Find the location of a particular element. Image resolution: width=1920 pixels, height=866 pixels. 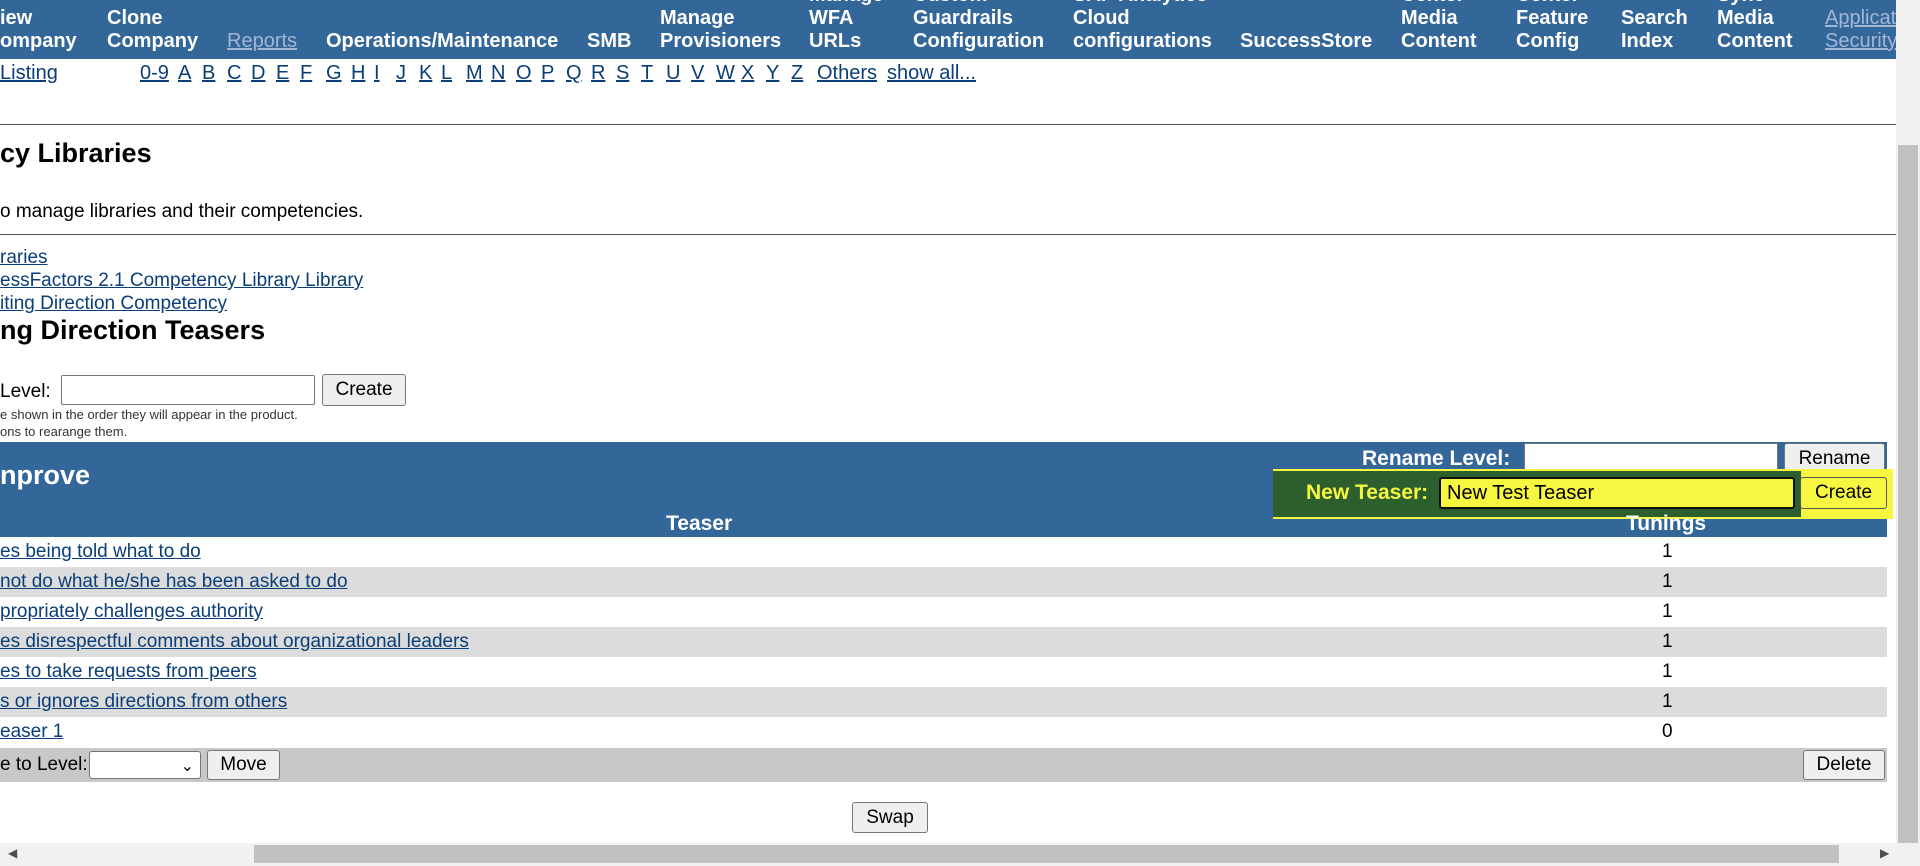

alpha-link-5: E is located at coordinates (282, 73).